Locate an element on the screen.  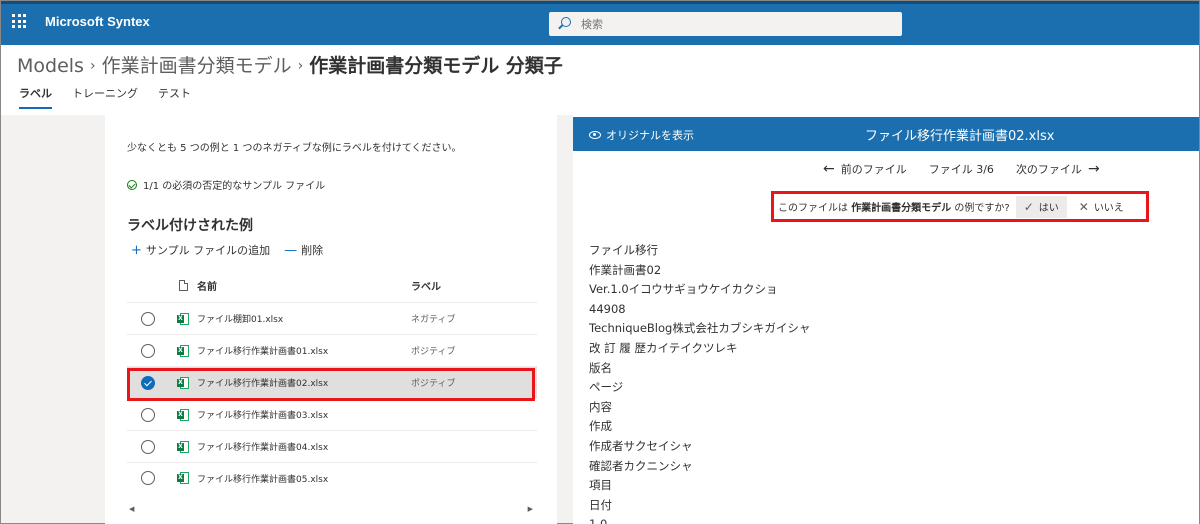
label-question-bar: このファイルは 作業計画書分類モデル の例ですか? ✓ はい ✕ いいえ is located at coordinates (960, 206).